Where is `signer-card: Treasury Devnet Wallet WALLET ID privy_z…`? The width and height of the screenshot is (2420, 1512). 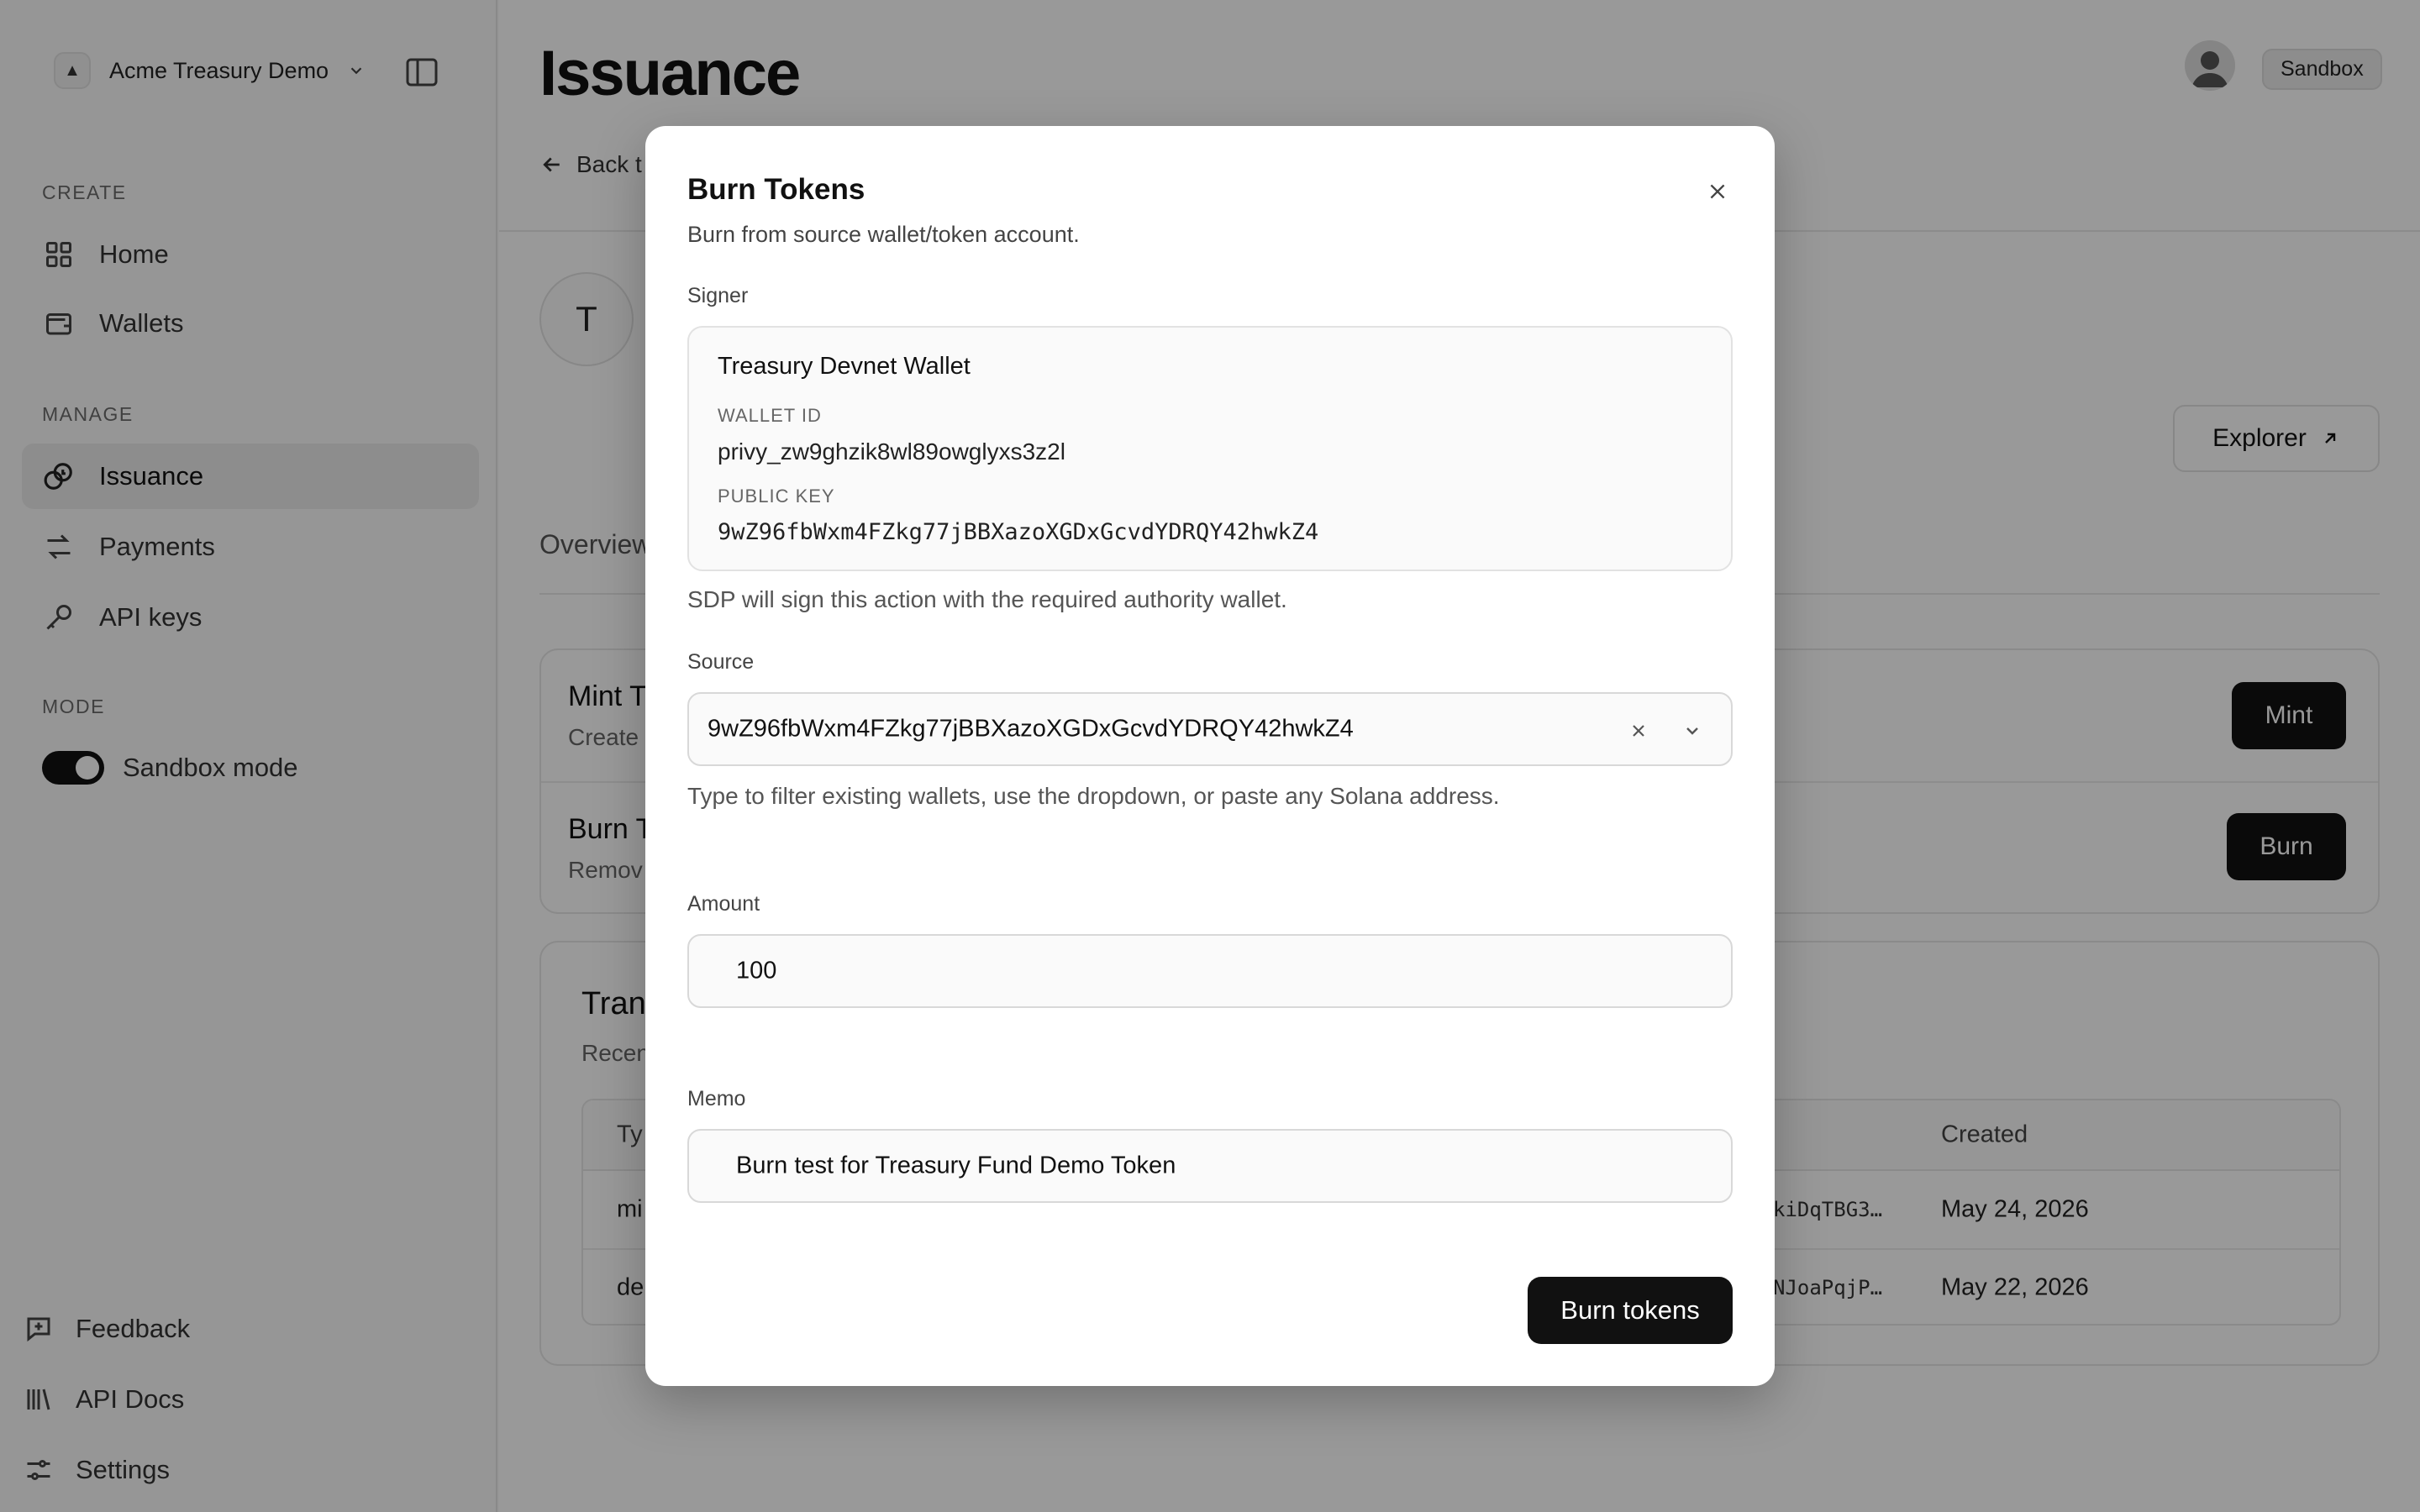 signer-card: Treasury Devnet Wallet WALLET ID privy_z… is located at coordinates (1210, 448).